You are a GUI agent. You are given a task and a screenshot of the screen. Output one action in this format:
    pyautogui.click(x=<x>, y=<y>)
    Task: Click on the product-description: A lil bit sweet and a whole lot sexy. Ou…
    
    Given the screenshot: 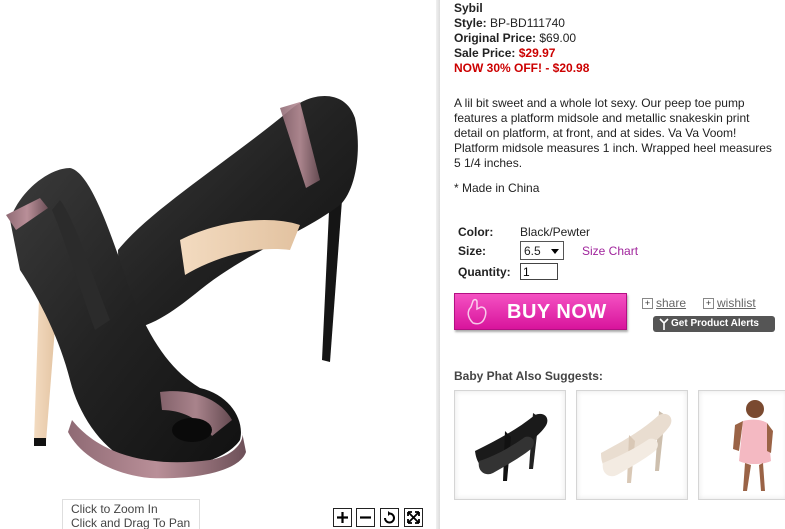 What is the action you would take?
    pyautogui.click(x=613, y=133)
    